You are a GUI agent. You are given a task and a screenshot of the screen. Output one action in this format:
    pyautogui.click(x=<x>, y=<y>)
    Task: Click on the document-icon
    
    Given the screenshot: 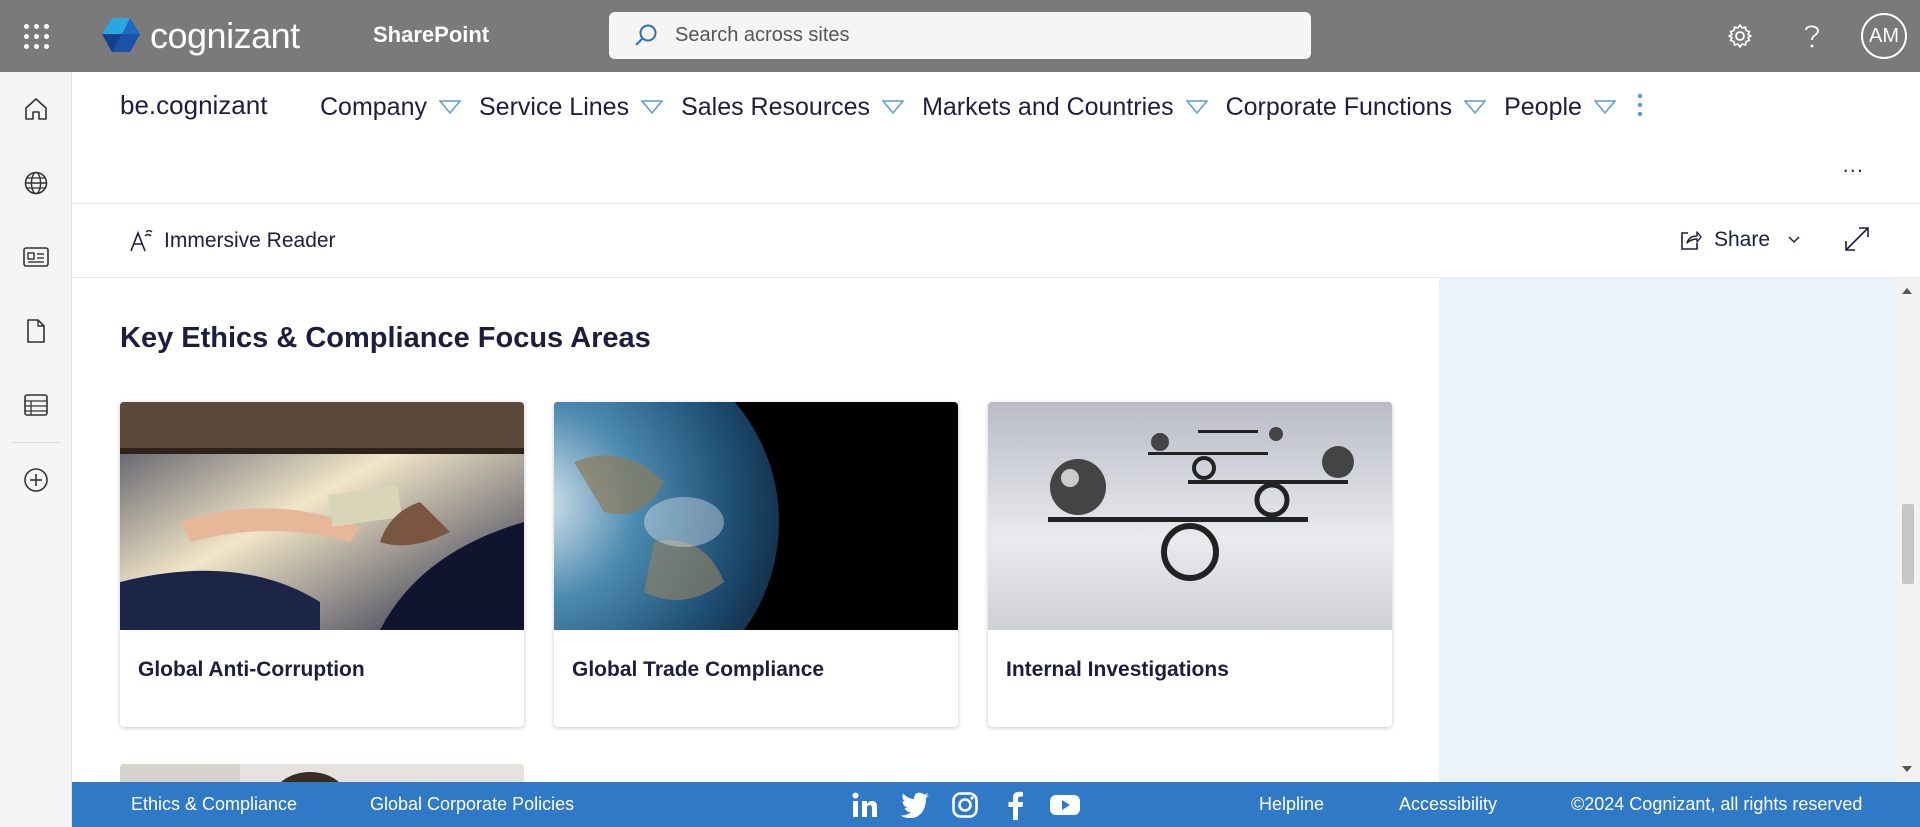 What is the action you would take?
    pyautogui.click(x=36, y=331)
    